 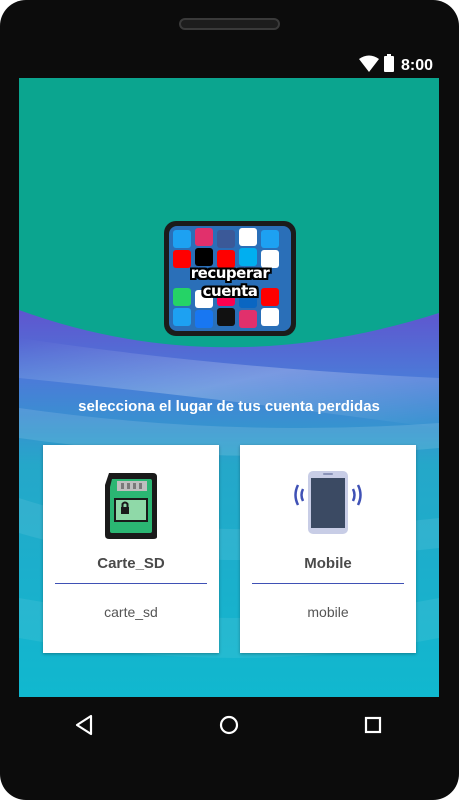 I want to click on social-collage: recuperar cuenta, so click(x=230, y=278).